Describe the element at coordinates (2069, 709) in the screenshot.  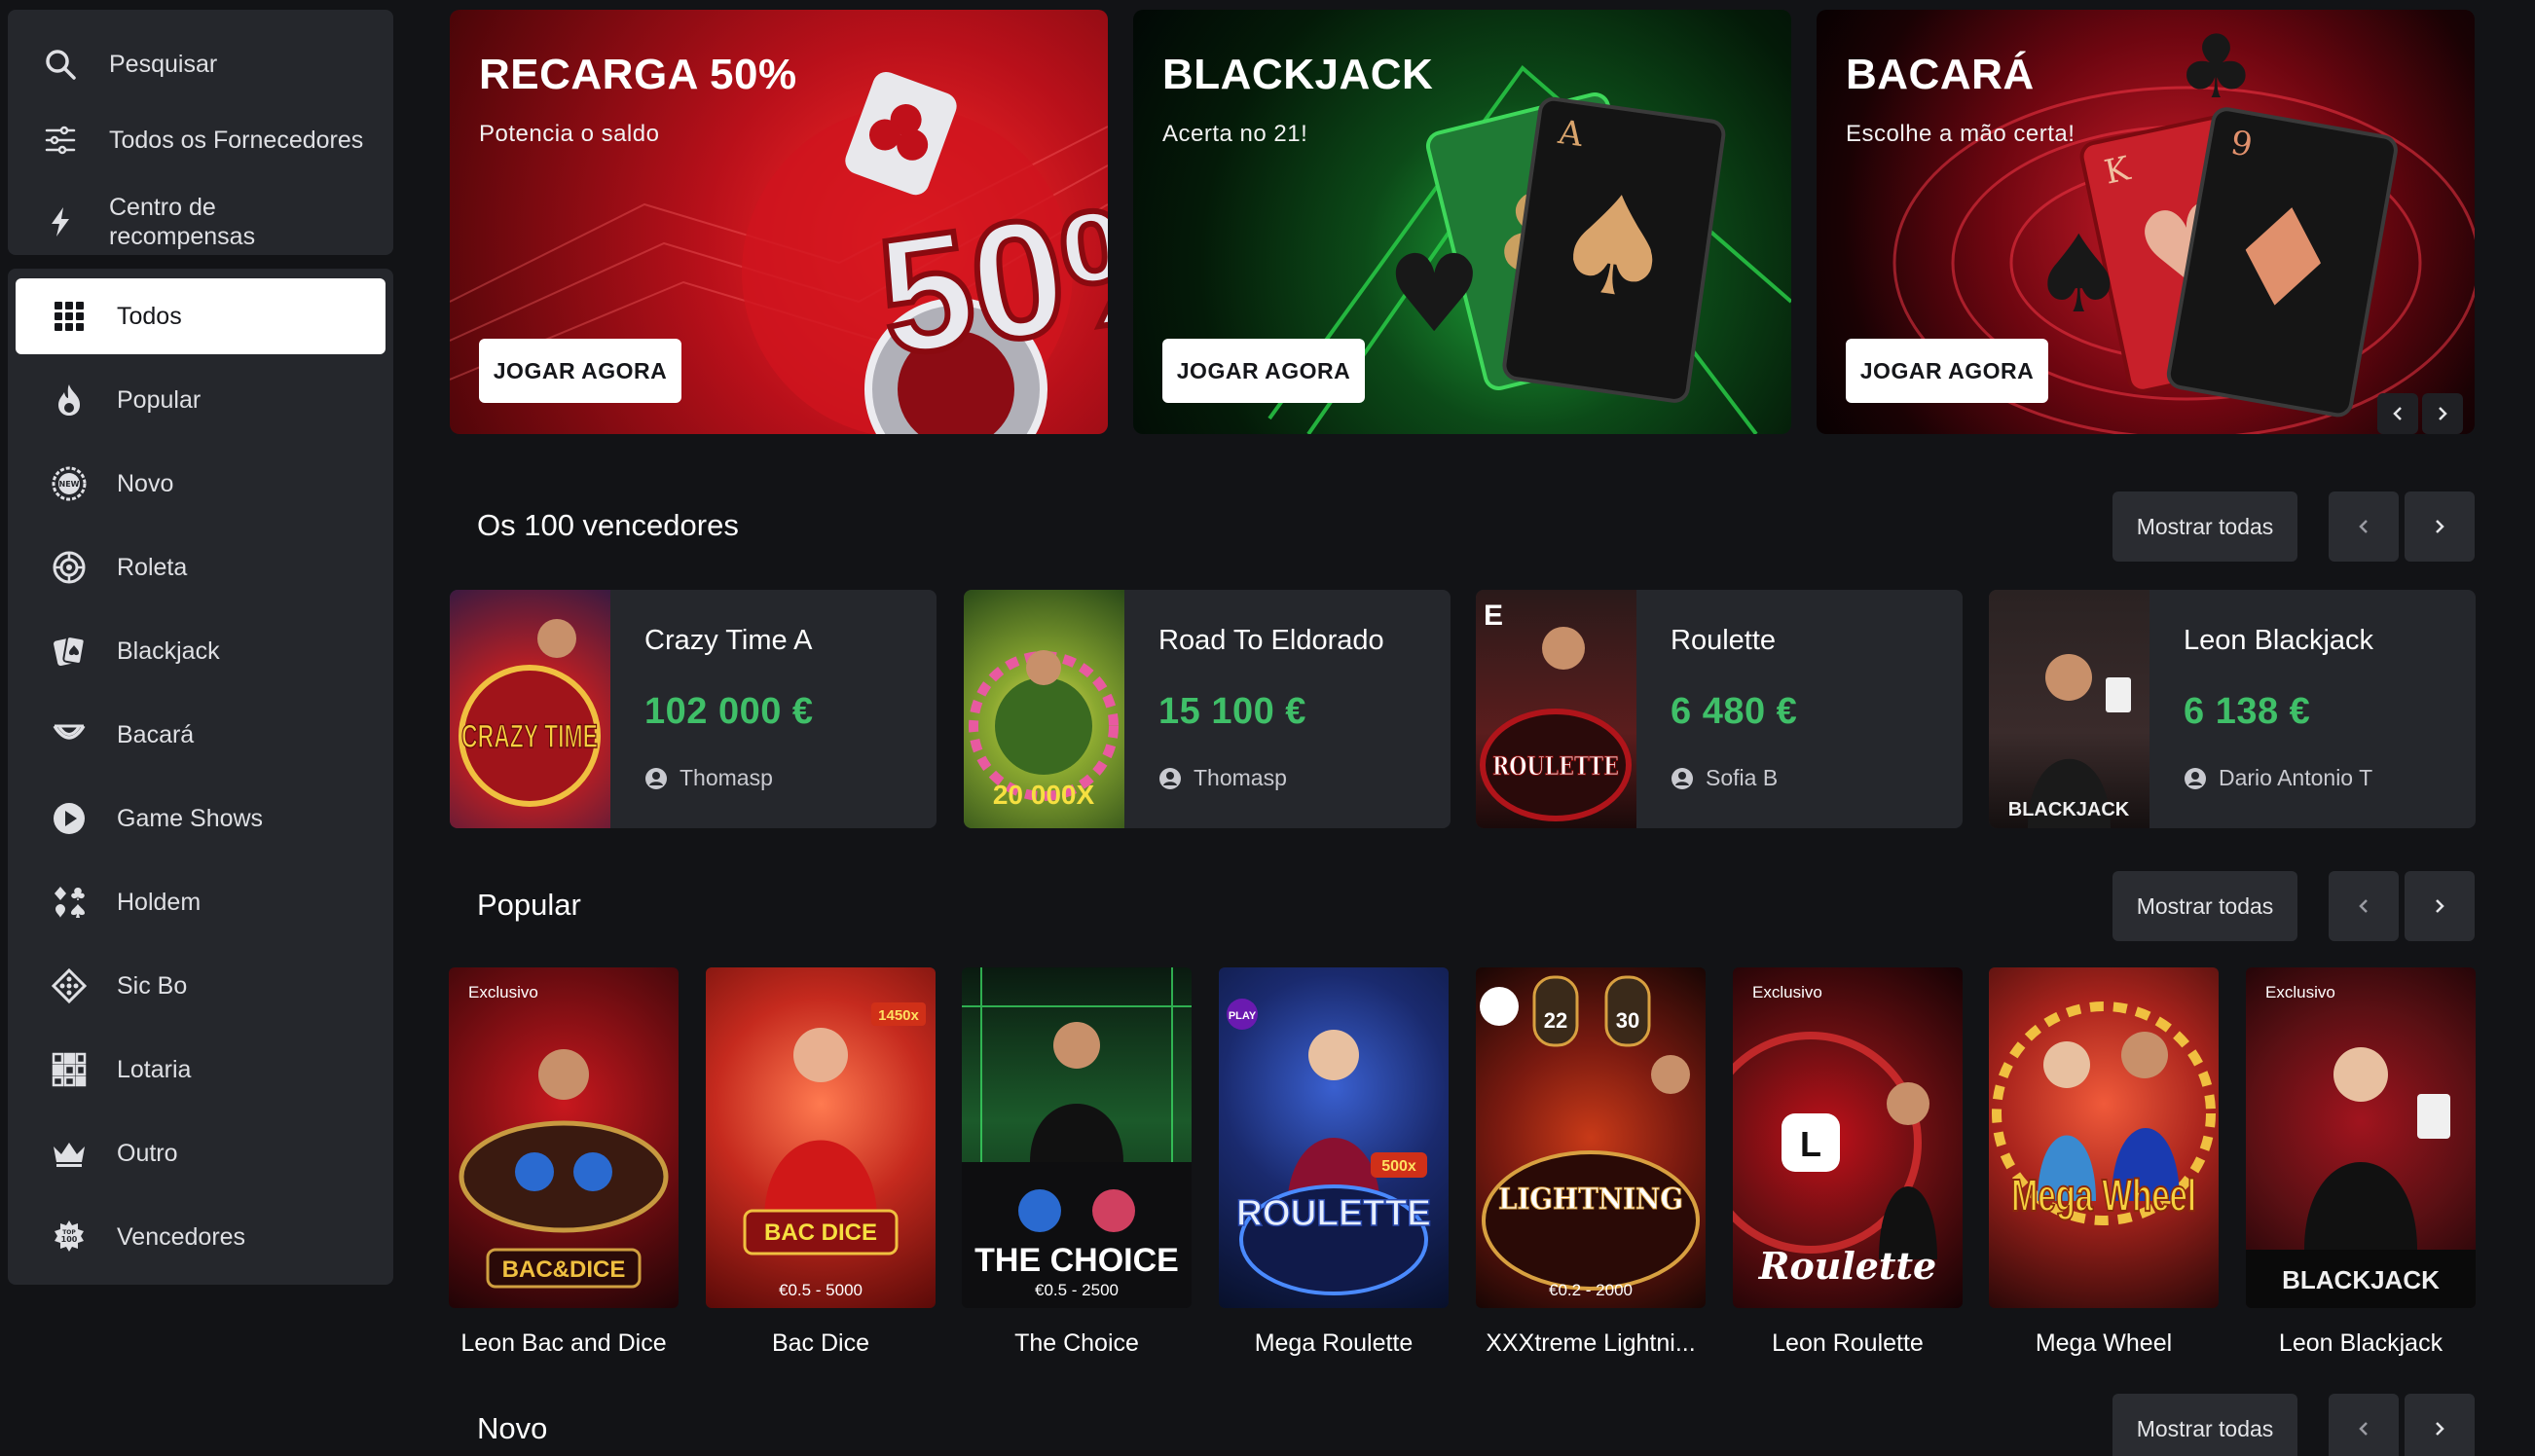
I see `winner-thumbnail: BLACKJACK` at that location.